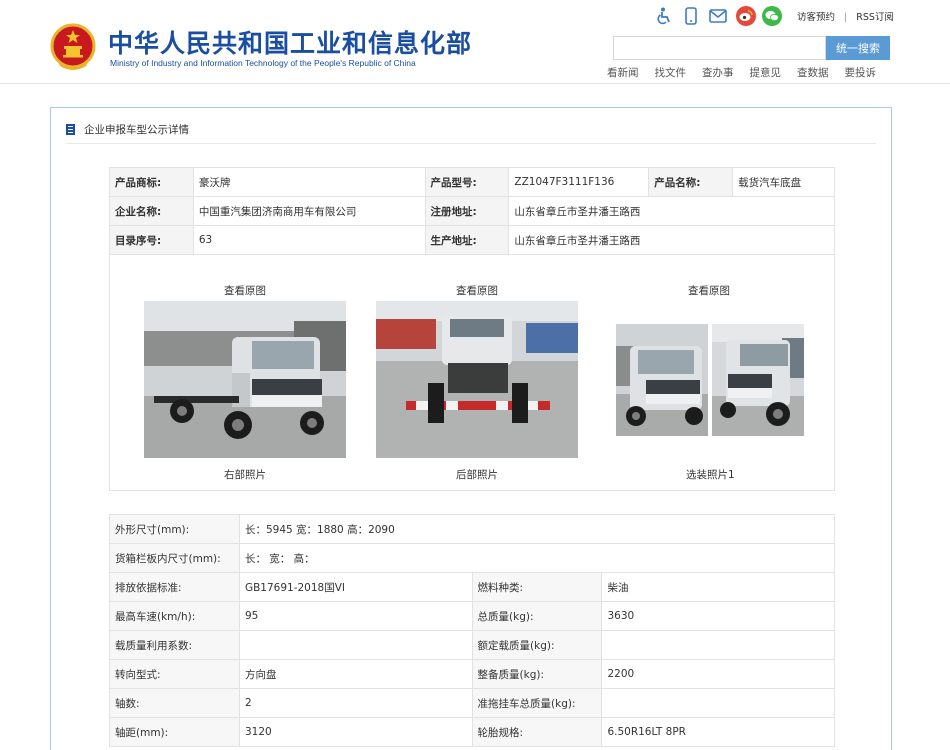  I want to click on info-key: 产品型号:, so click(467, 182).